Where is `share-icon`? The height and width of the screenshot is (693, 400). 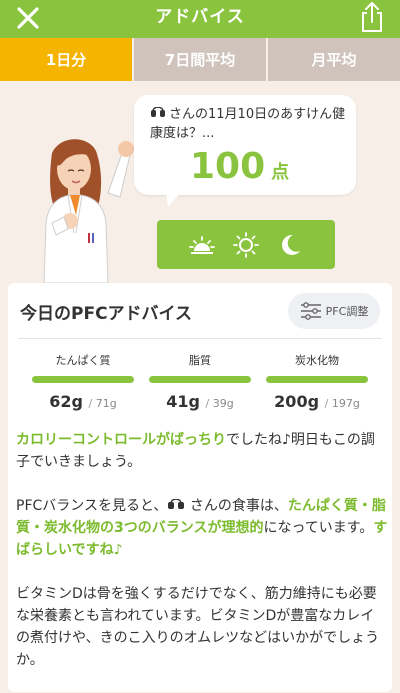 share-icon is located at coordinates (372, 17).